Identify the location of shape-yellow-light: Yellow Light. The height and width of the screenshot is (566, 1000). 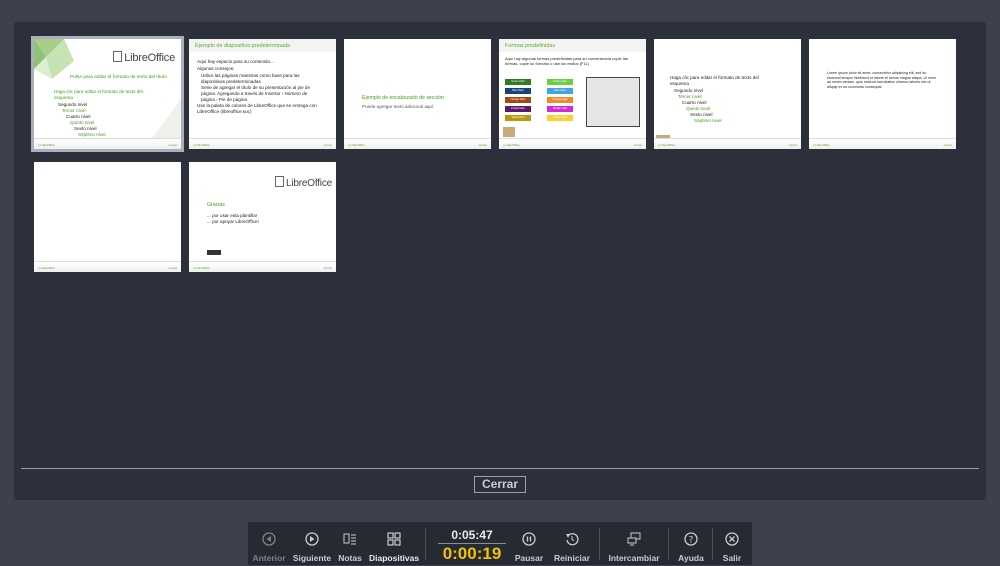
(560, 118).